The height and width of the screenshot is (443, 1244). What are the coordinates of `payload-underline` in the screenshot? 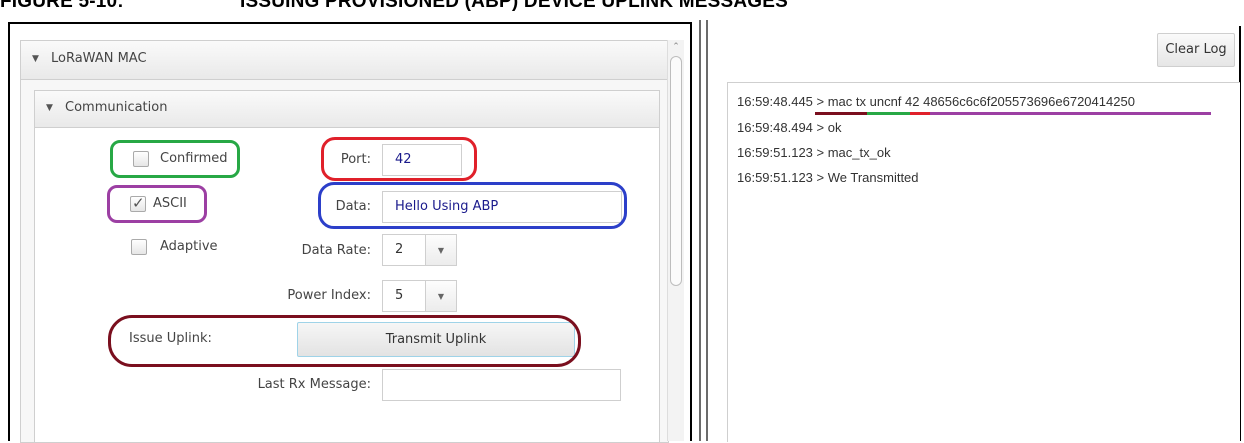 It's located at (1070, 113).